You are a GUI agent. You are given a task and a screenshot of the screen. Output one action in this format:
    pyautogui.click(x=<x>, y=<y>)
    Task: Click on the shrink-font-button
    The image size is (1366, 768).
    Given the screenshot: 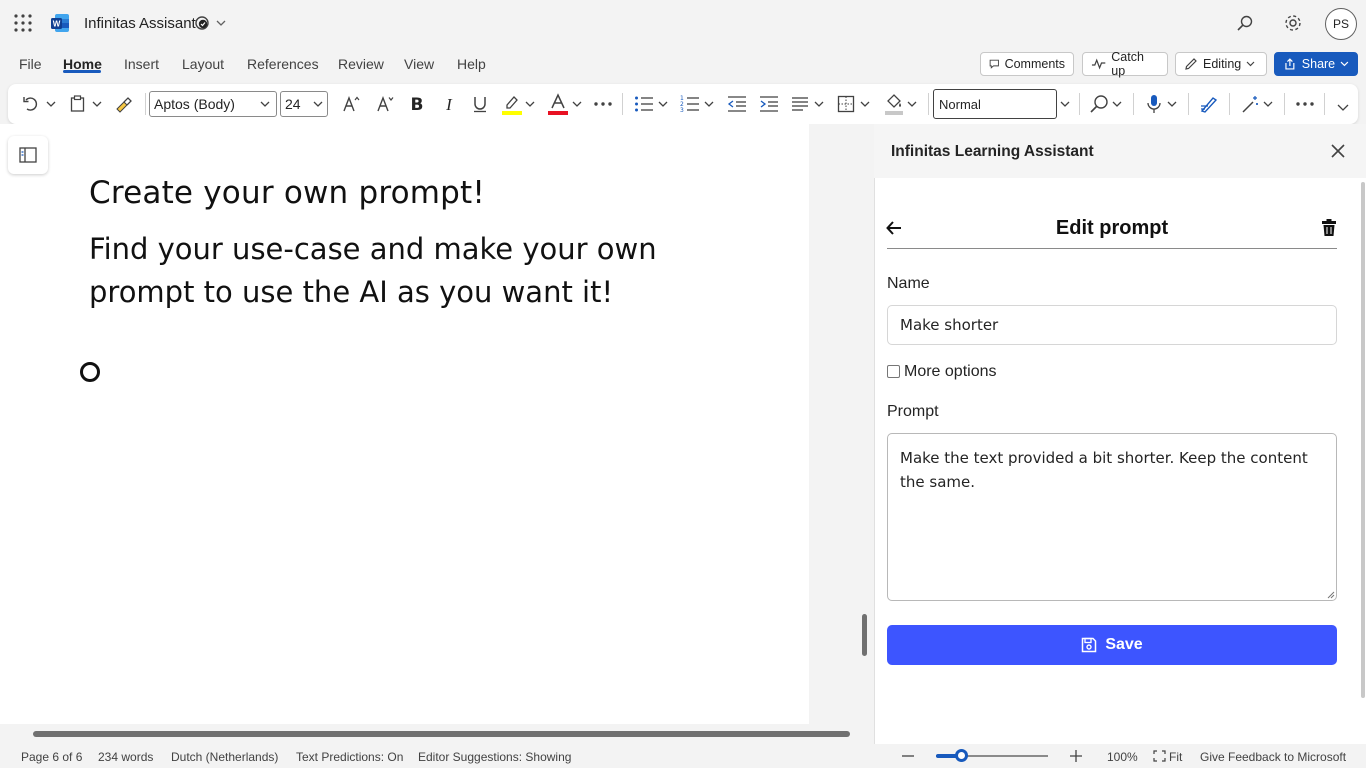 What is the action you would take?
    pyautogui.click(x=386, y=104)
    